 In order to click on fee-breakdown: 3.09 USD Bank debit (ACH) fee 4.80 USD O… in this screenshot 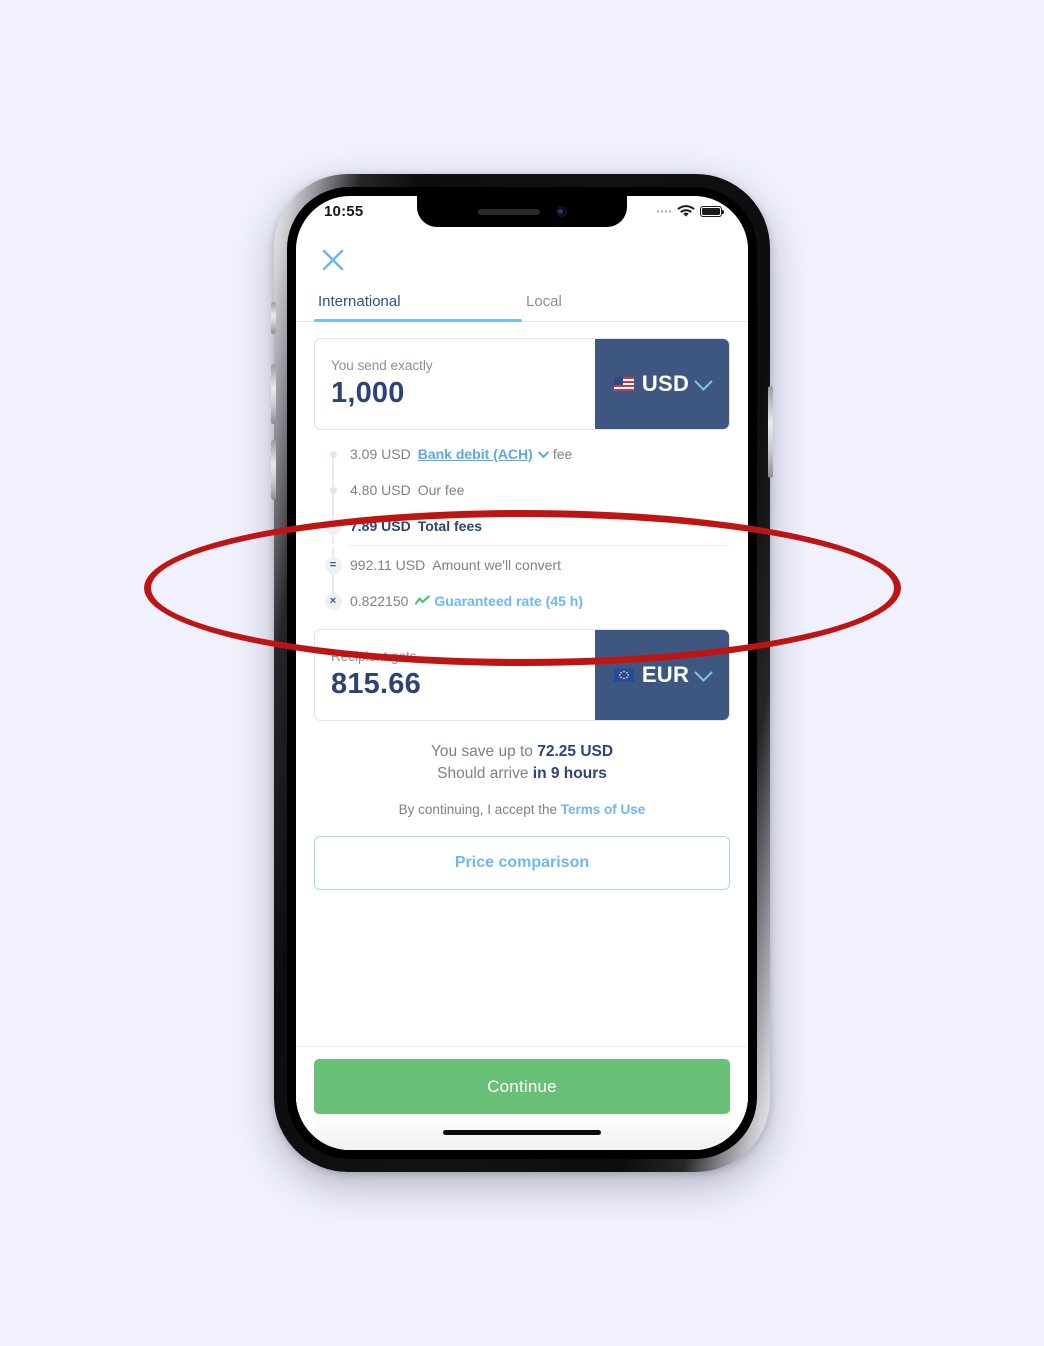, I will do `click(522, 529)`.